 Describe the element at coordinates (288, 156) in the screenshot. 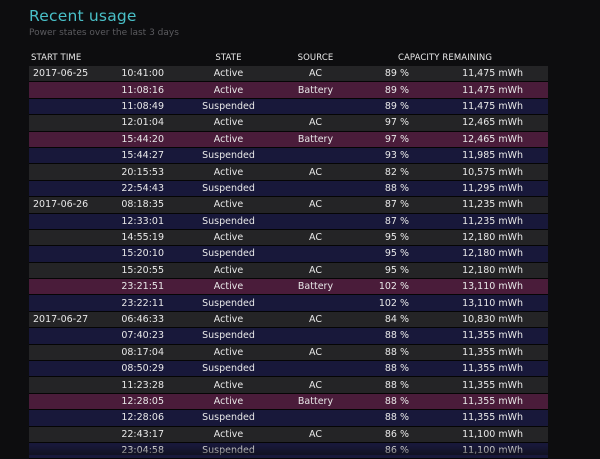

I see `table-row: 15:44:27 Suspended 93 % 11,985 mWh` at that location.